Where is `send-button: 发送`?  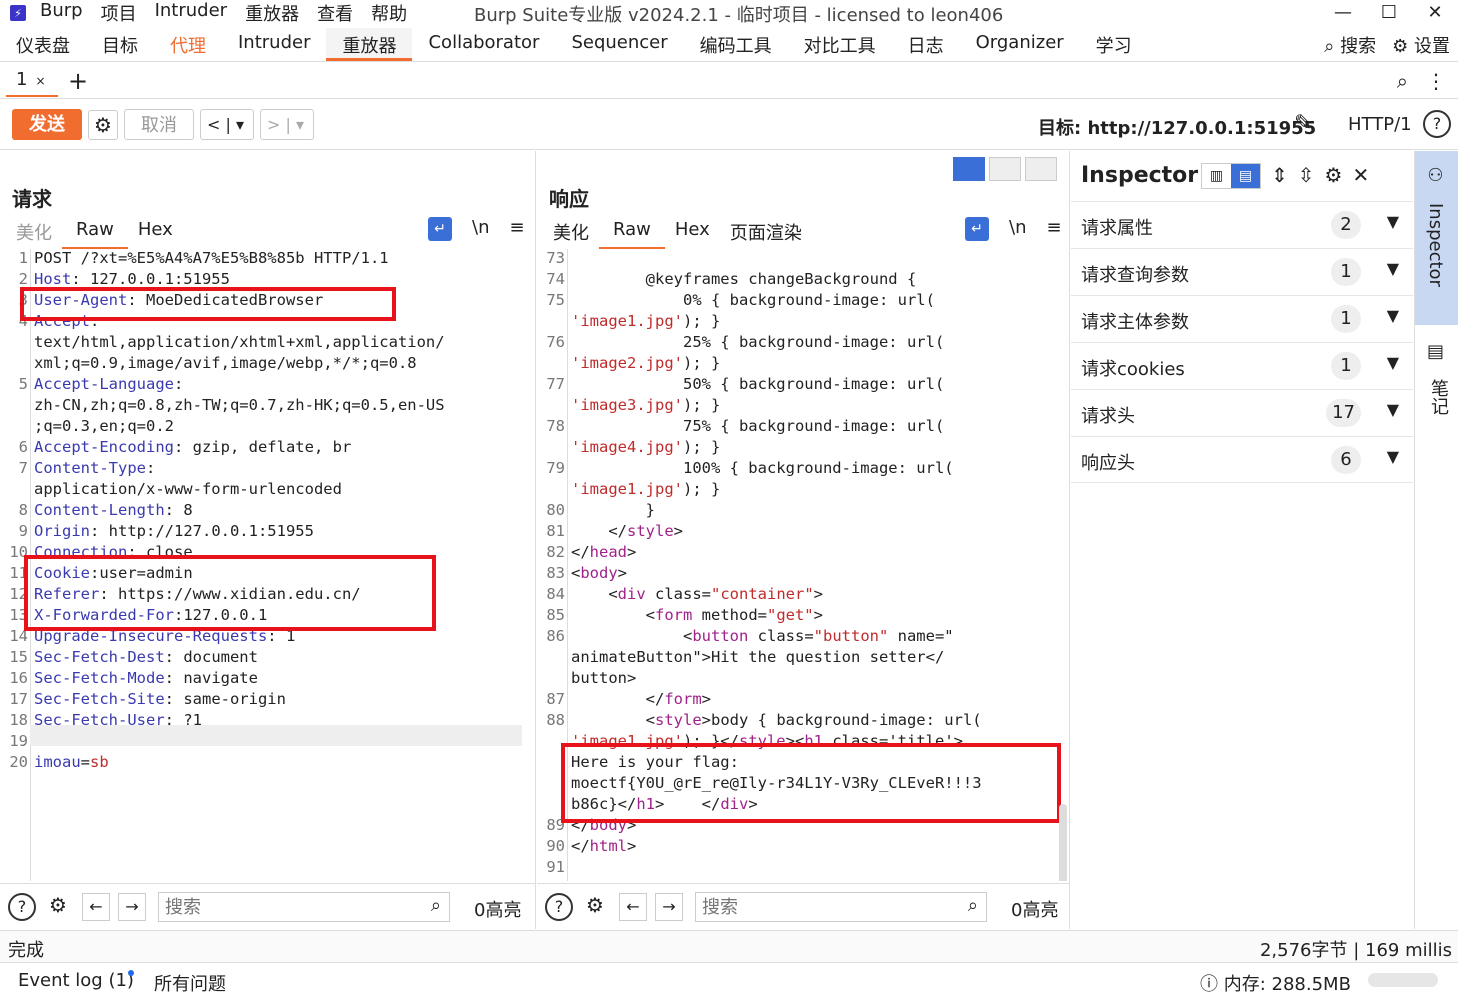 send-button: 发送 is located at coordinates (47, 124).